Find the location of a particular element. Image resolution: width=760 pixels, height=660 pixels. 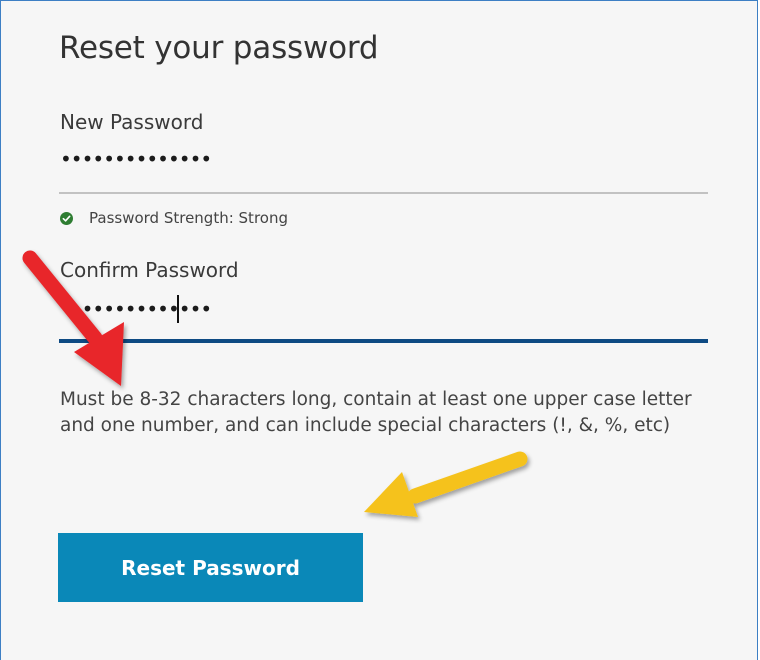

new-password-field: •••••••••••••• is located at coordinates (136, 159).